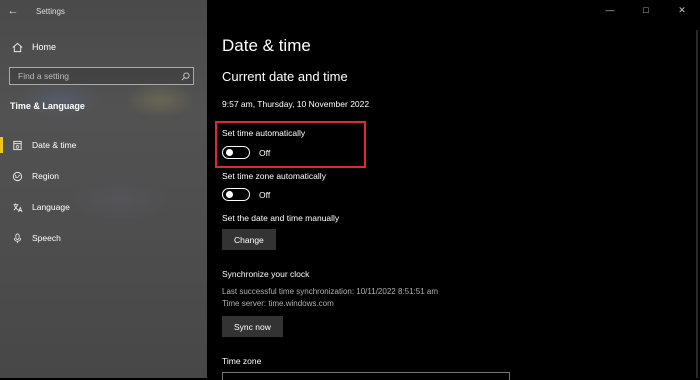  What do you see at coordinates (17, 207) in the screenshot?
I see `language-icon` at bounding box center [17, 207].